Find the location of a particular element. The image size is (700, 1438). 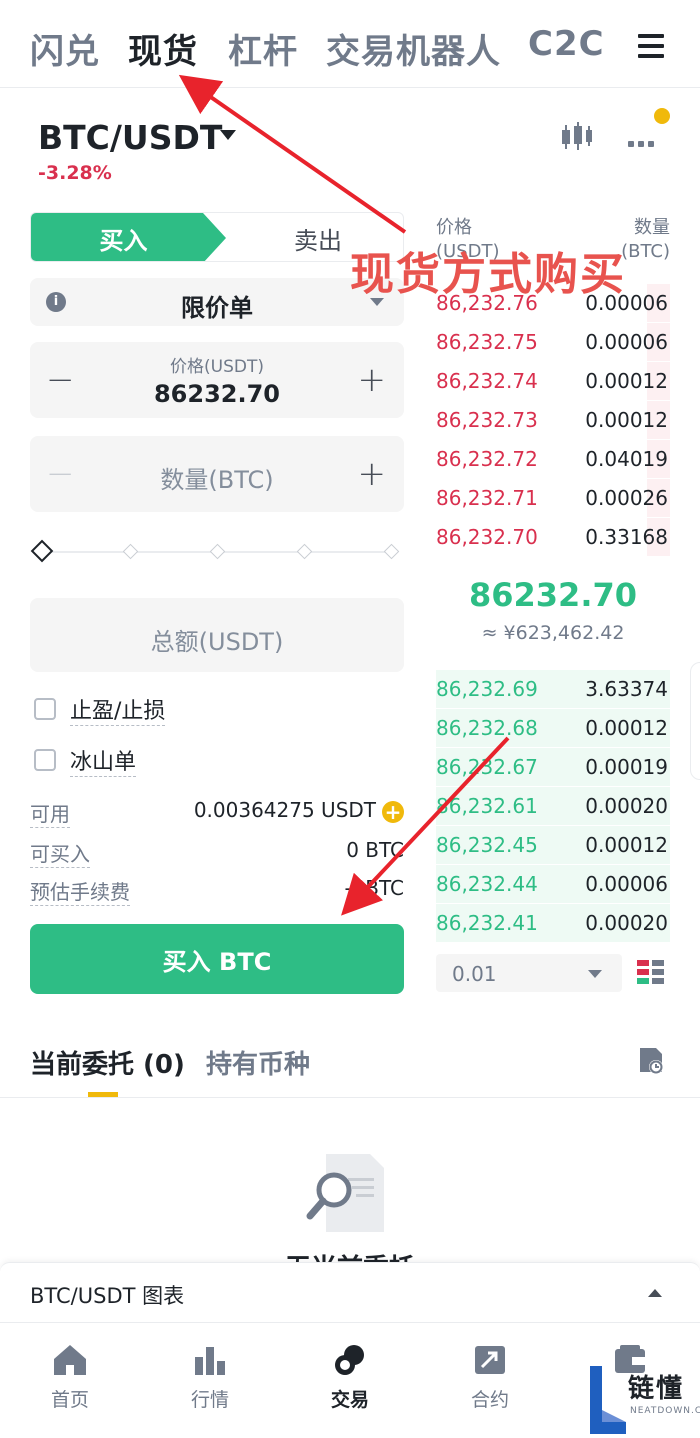

tab-flash-swap: 闪兑 is located at coordinates (65, 48).